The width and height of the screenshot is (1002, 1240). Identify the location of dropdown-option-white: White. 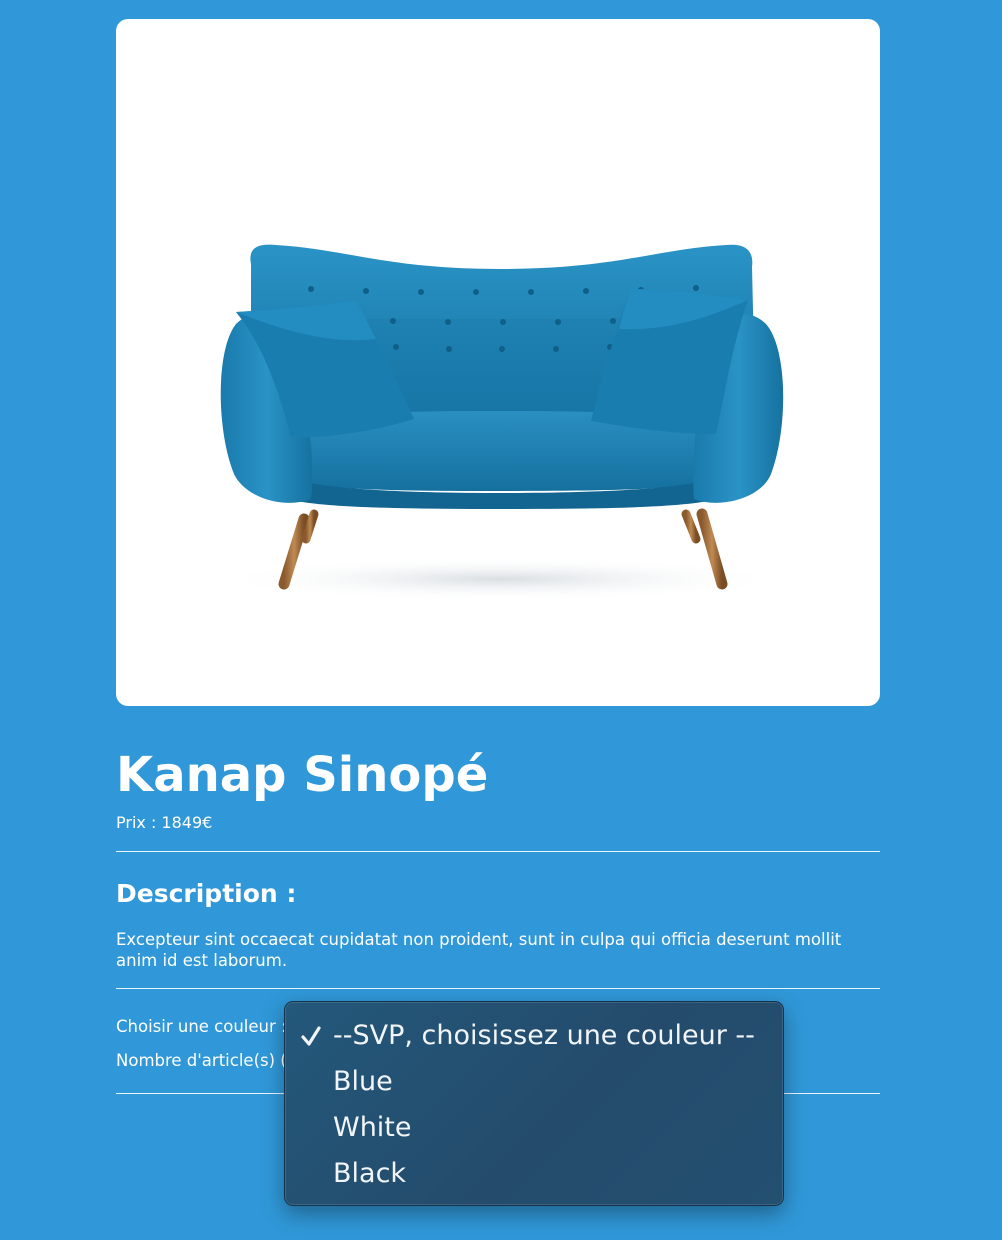
(372, 1128).